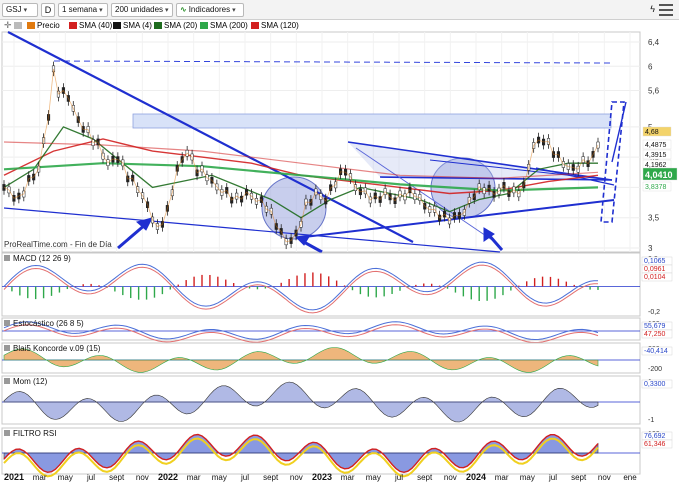  What do you see at coordinates (337, 400) in the screenshot?
I see `panel-momentum: Mom (12)1-10,3300` at bounding box center [337, 400].